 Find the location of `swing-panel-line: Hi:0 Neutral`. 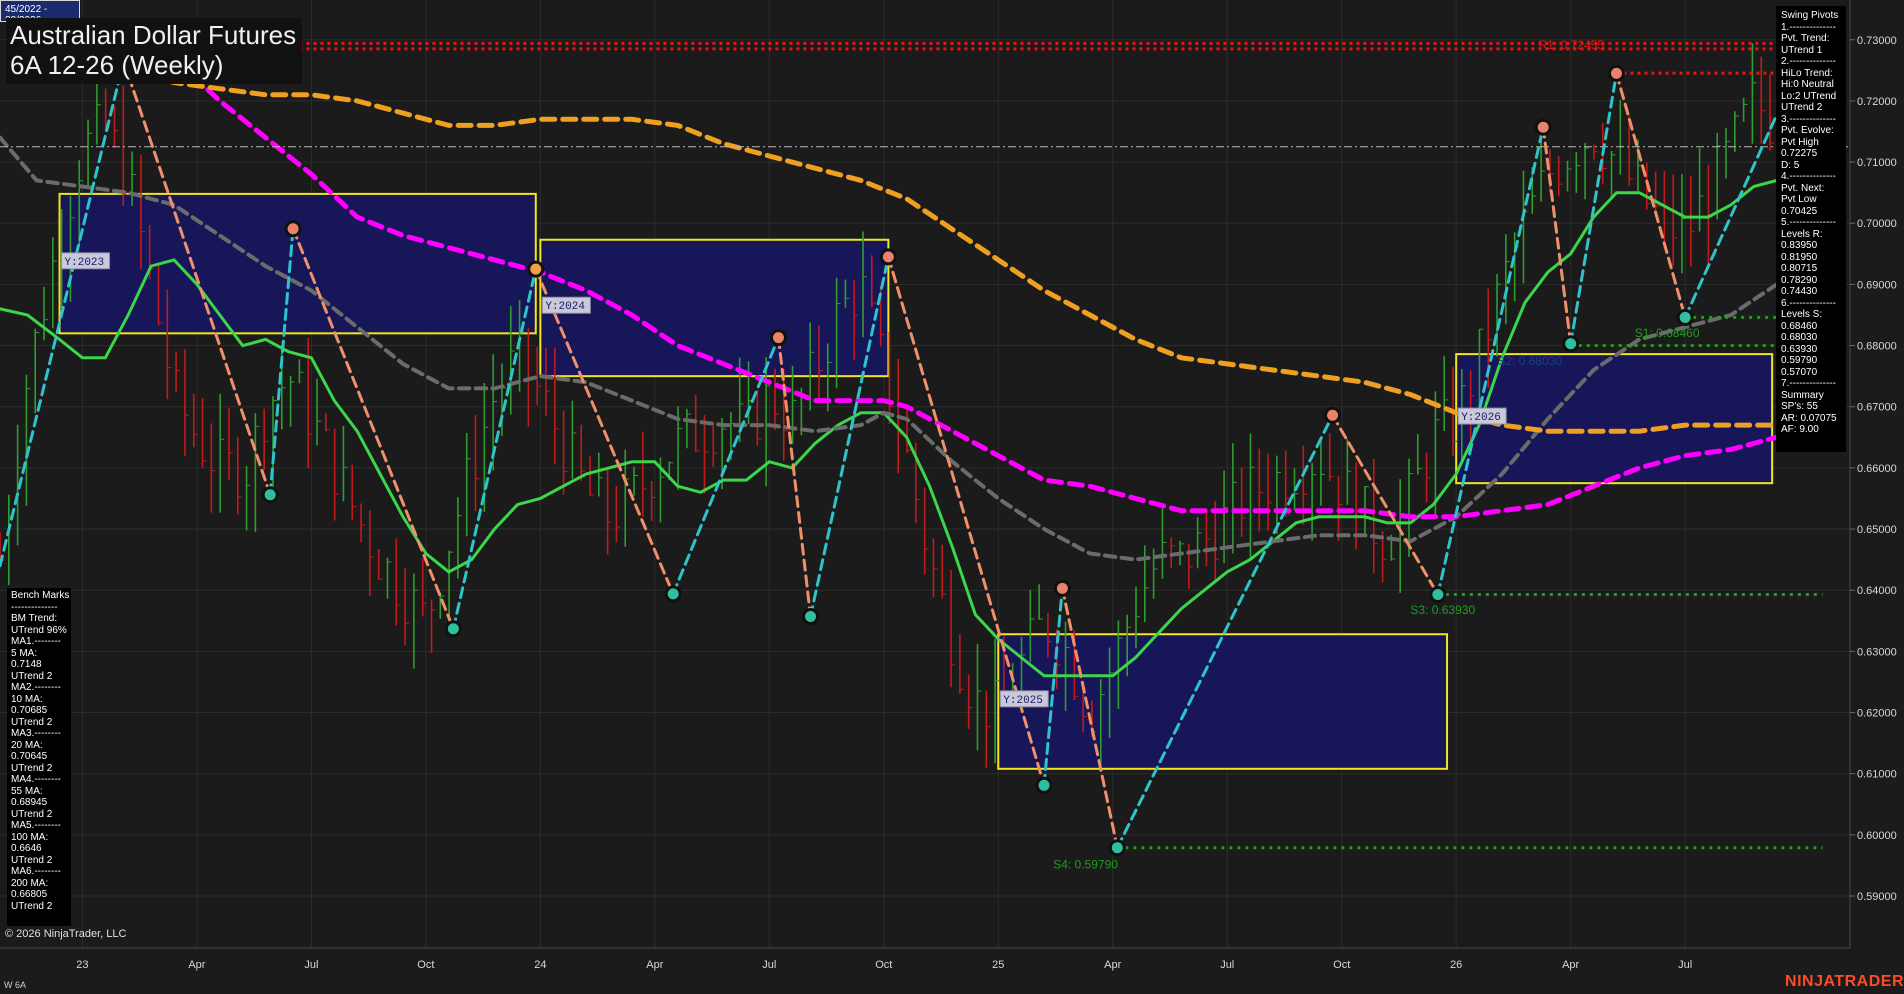

swing-panel-line: Hi:0 Neutral is located at coordinates (1807, 84).